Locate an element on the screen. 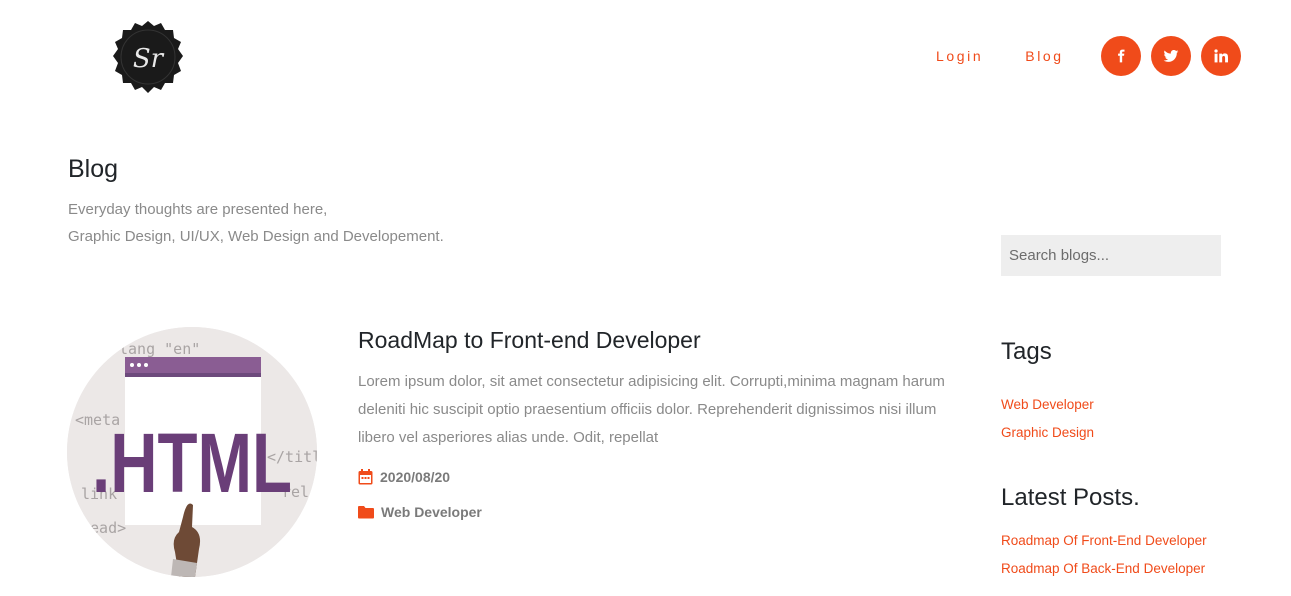 This screenshot has height=596, width=1291. site-logo: Sr is located at coordinates (148, 57).